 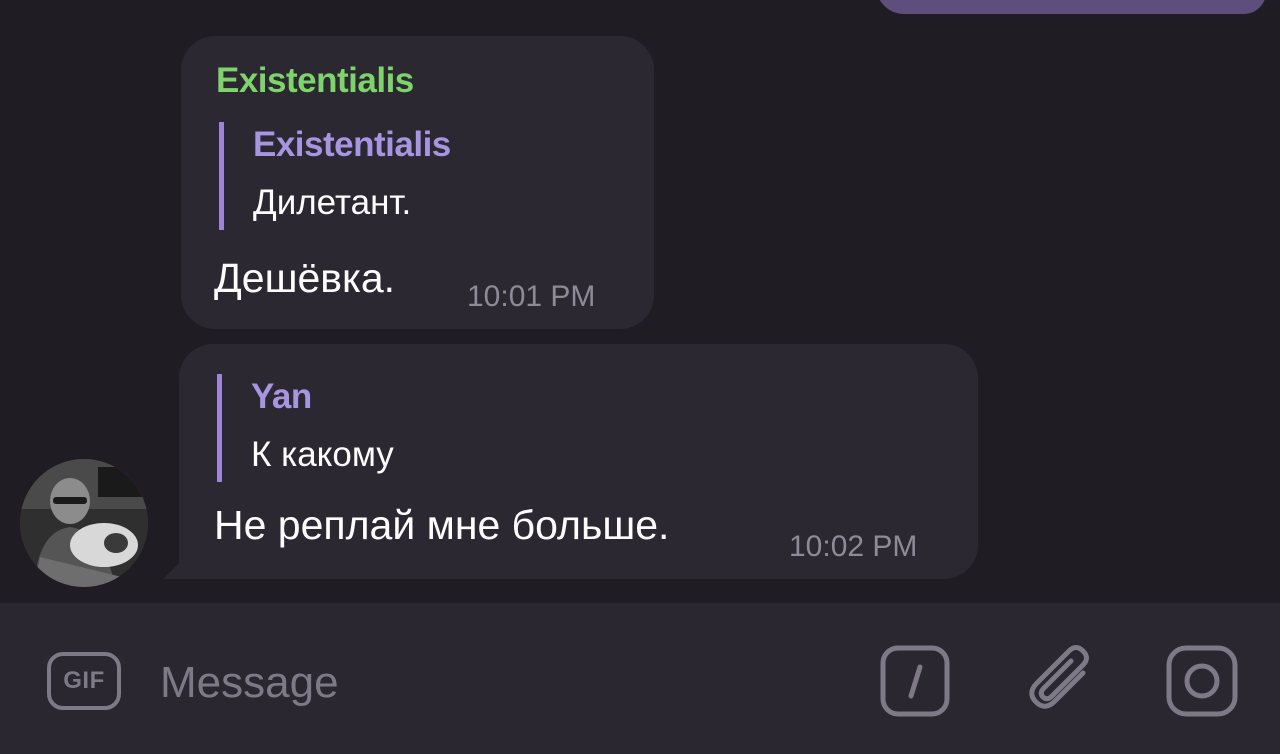 What do you see at coordinates (1059, 677) in the screenshot?
I see `paperclip-icon` at bounding box center [1059, 677].